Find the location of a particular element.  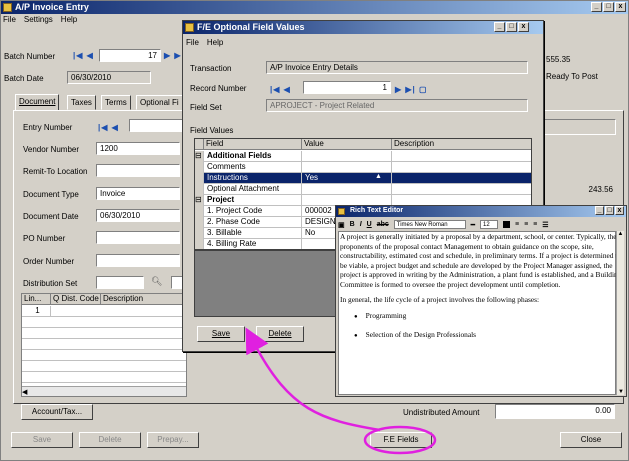

cell-description is located at coordinates (461, 189).